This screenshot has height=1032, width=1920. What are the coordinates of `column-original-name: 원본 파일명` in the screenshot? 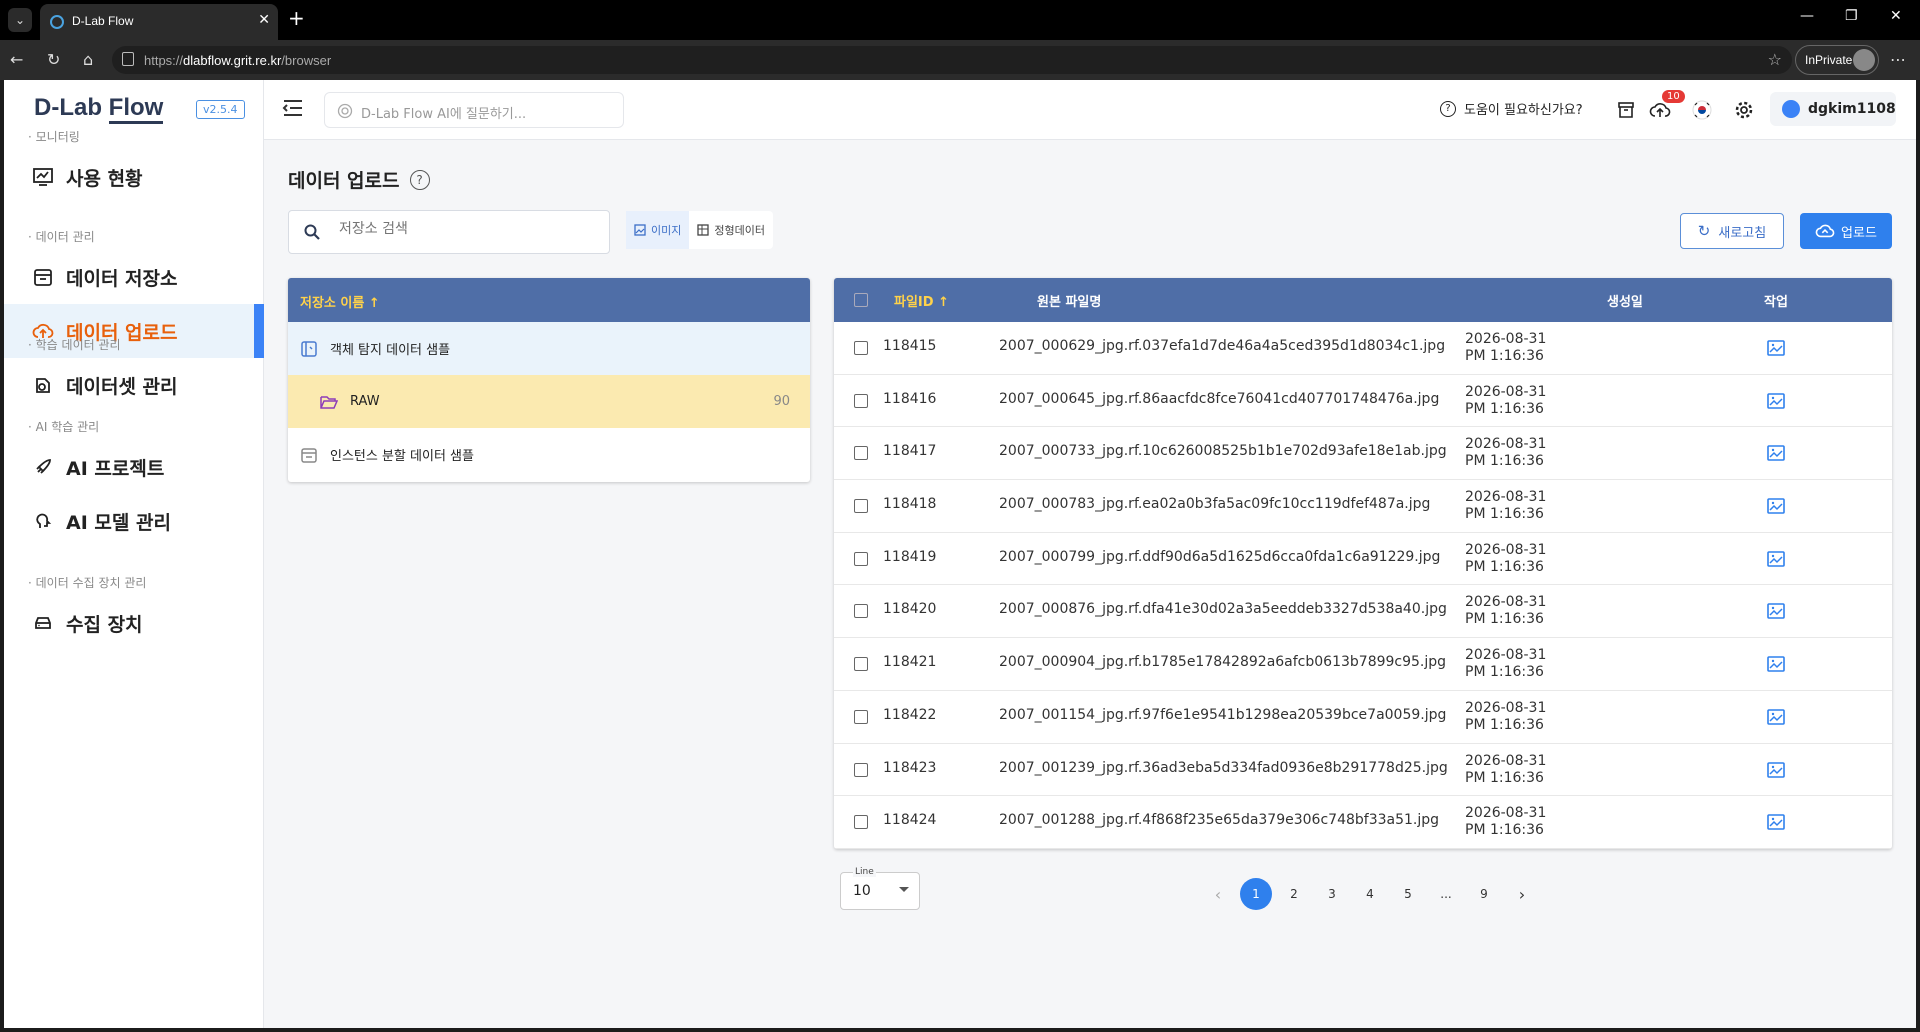 It's located at (1069, 300).